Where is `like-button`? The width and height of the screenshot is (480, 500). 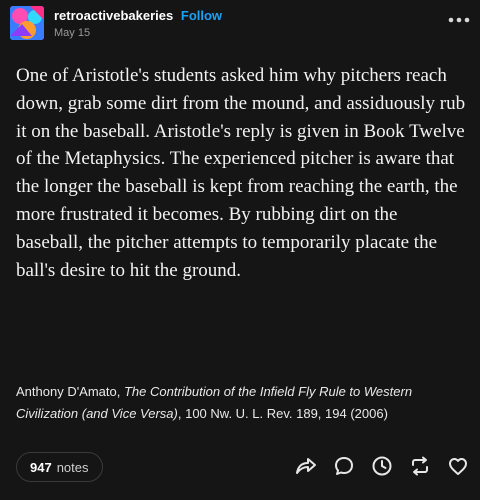
like-button is located at coordinates (458, 466).